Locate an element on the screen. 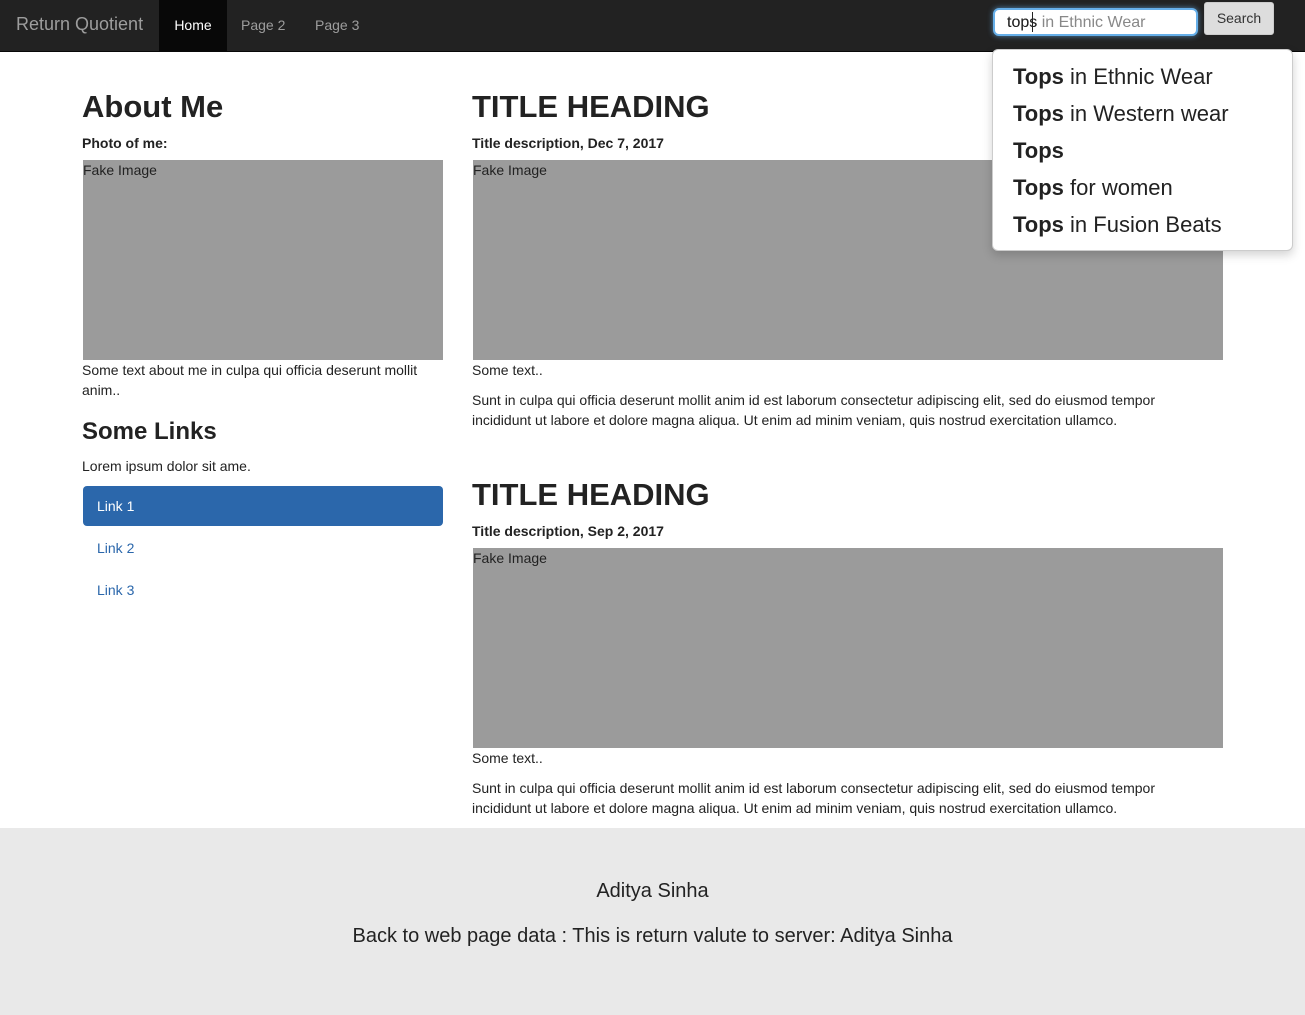 This screenshot has height=1015, width=1305. profile-image-placeholder: Fake Image is located at coordinates (263, 260).